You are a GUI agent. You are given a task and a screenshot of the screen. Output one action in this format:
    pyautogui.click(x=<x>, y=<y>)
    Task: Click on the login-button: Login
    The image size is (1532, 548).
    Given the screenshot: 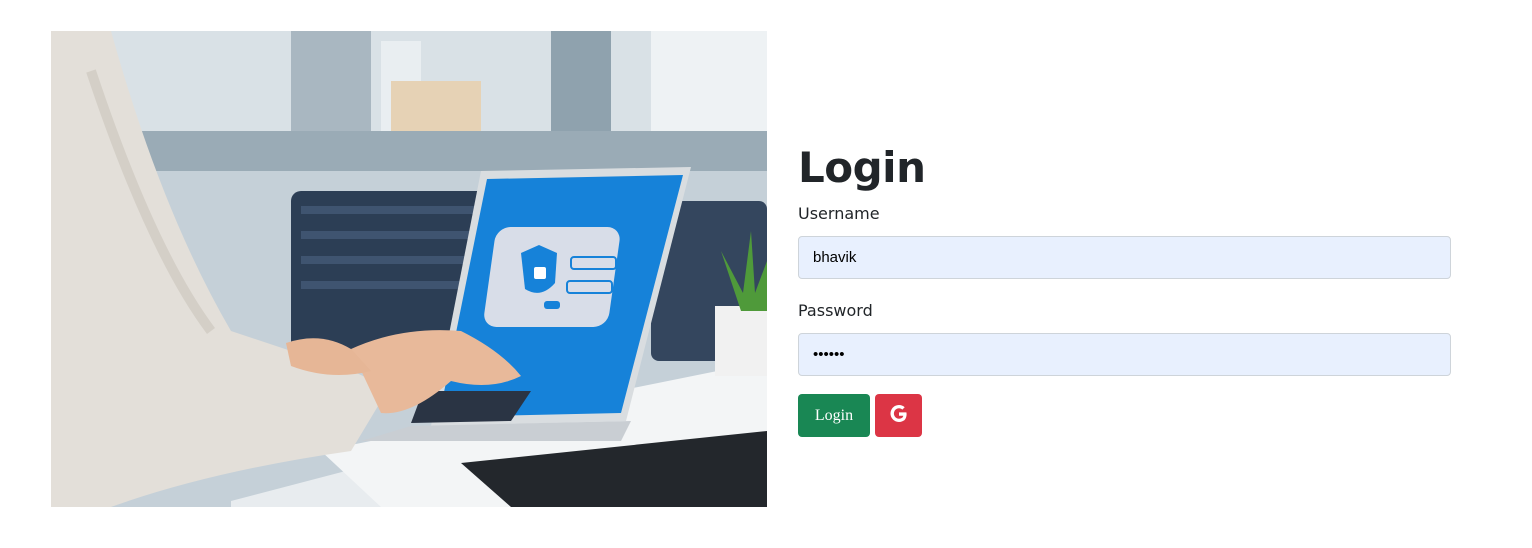 What is the action you would take?
    pyautogui.click(x=834, y=415)
    